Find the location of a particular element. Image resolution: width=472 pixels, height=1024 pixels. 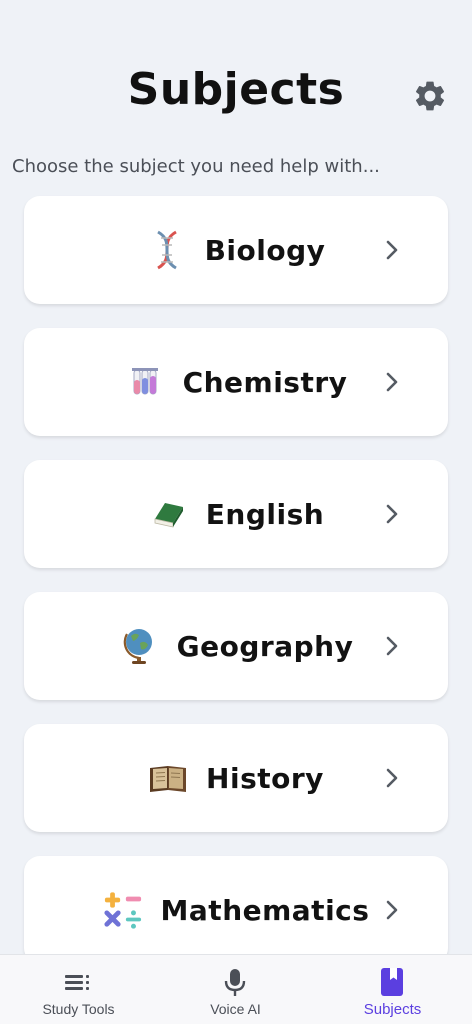

nav-item-subjects: Subjects is located at coordinates (392, 989).